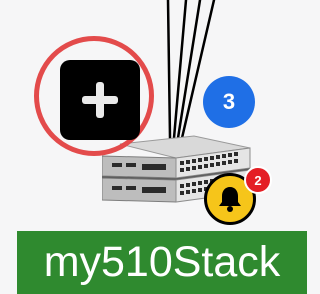  I want to click on plus-icon, so click(100, 100).